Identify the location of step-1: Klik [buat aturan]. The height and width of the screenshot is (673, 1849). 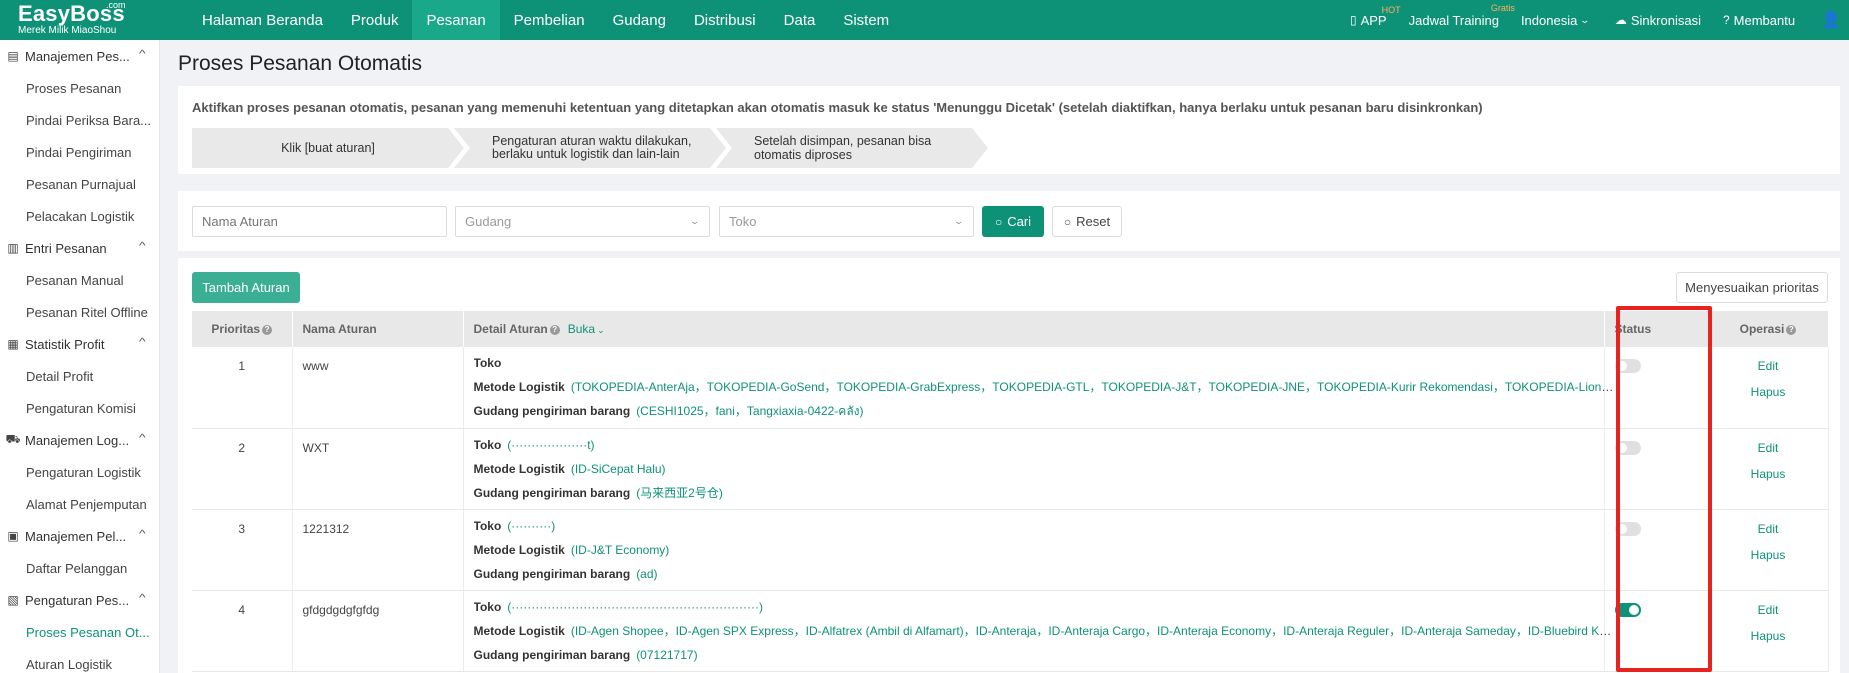
(328, 148).